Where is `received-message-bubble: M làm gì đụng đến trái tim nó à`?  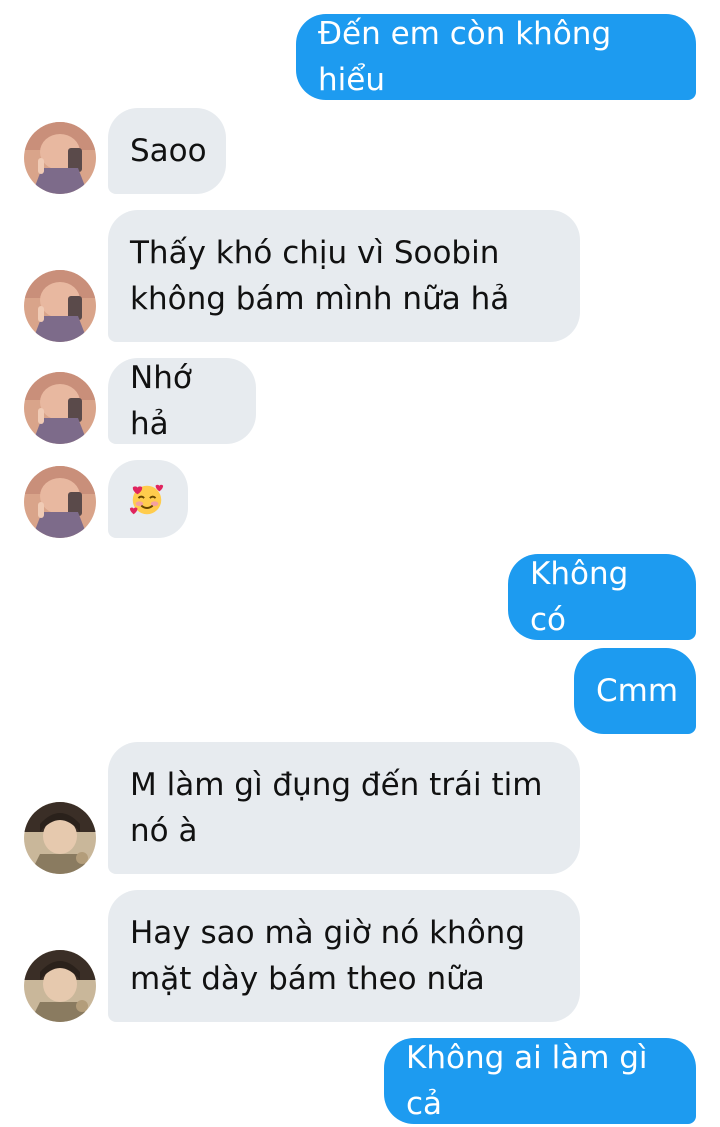
received-message-bubble: M làm gì đụng đến trái tim nó à is located at coordinates (344, 808).